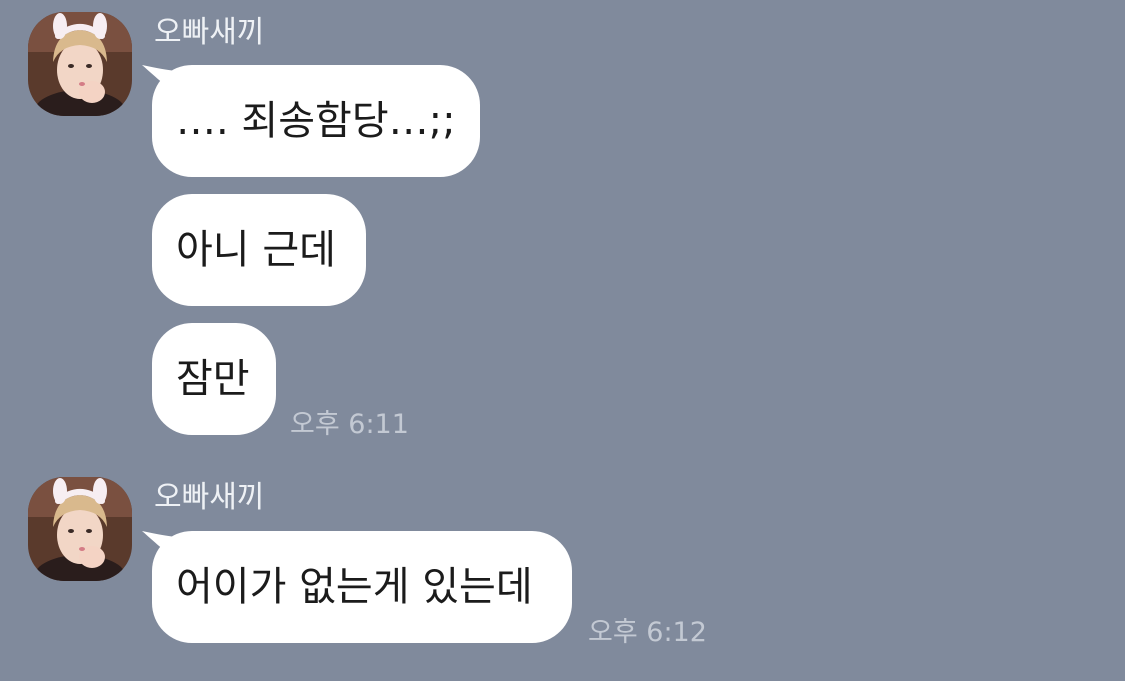 This screenshot has width=1125, height=681. Describe the element at coordinates (647, 632) in the screenshot. I see `message-timestamp: 오후 6:12` at that location.